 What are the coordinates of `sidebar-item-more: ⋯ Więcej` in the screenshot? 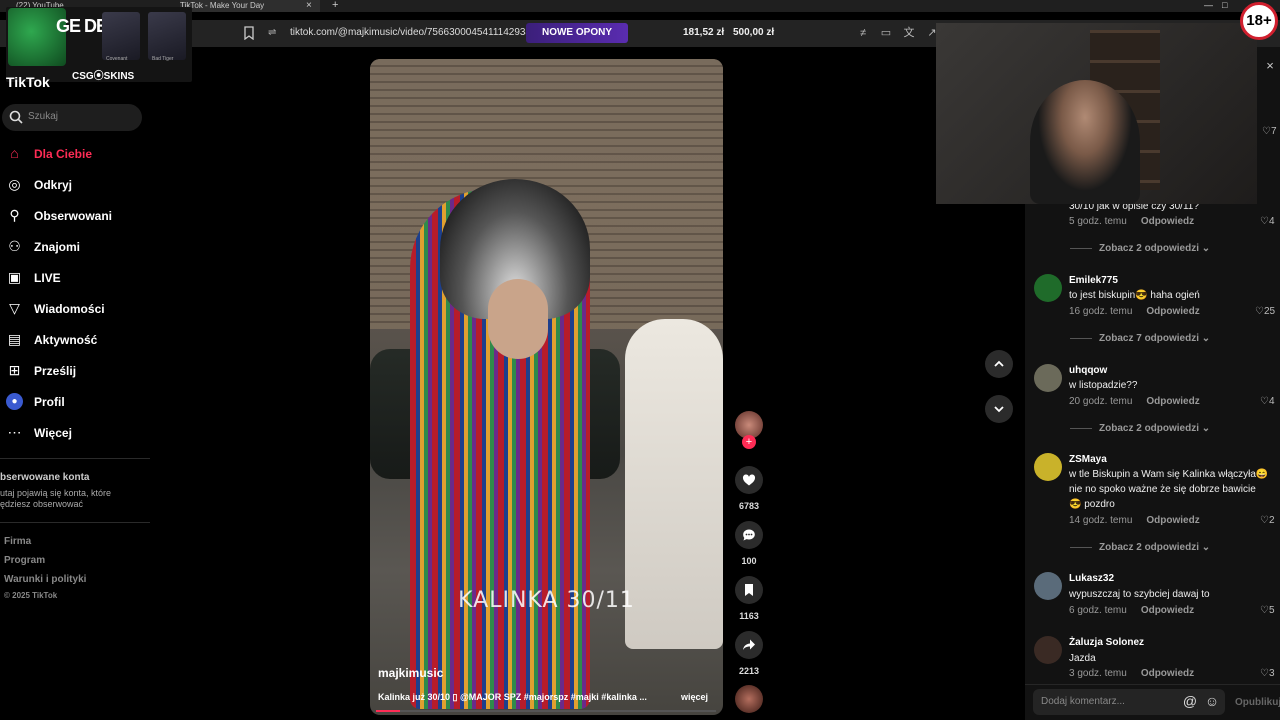 It's located at (75, 433).